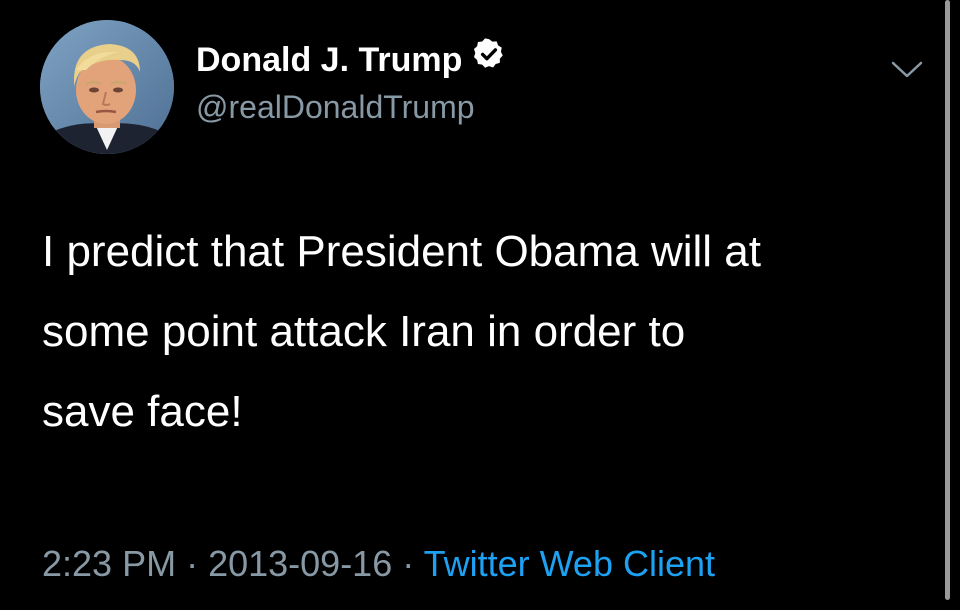  What do you see at coordinates (335, 107) in the screenshot?
I see `account-handle: @realDonaldTrump` at bounding box center [335, 107].